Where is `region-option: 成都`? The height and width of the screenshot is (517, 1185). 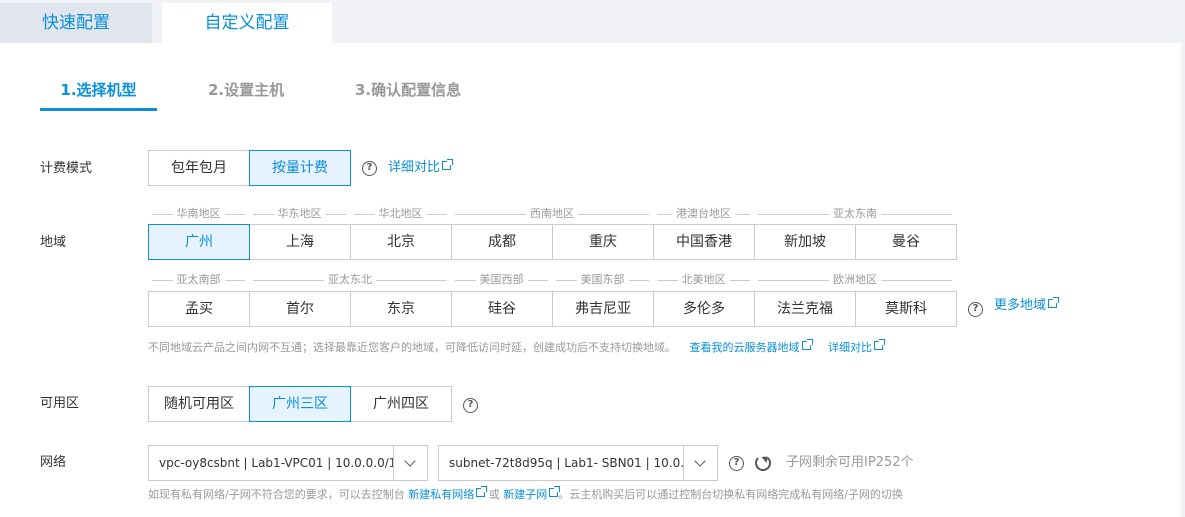
region-option: 成都 is located at coordinates (502, 242).